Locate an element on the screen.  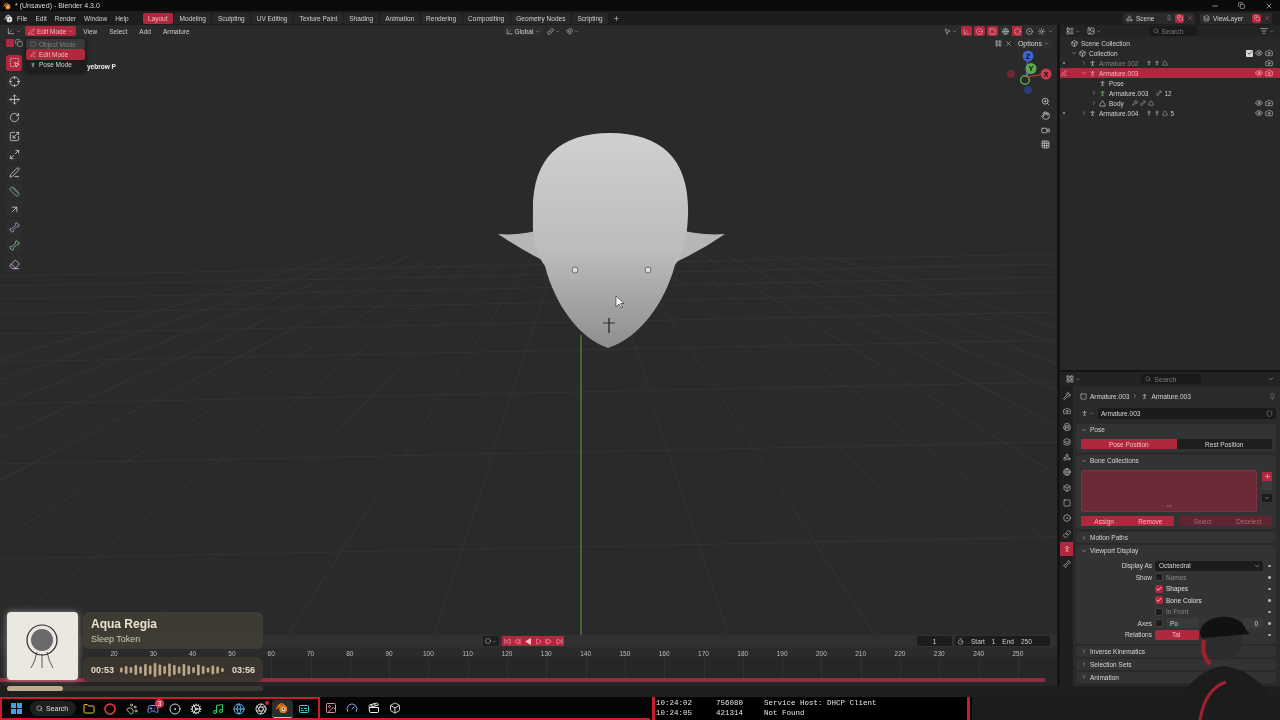
square-icon is located at coordinates (1066, 503).